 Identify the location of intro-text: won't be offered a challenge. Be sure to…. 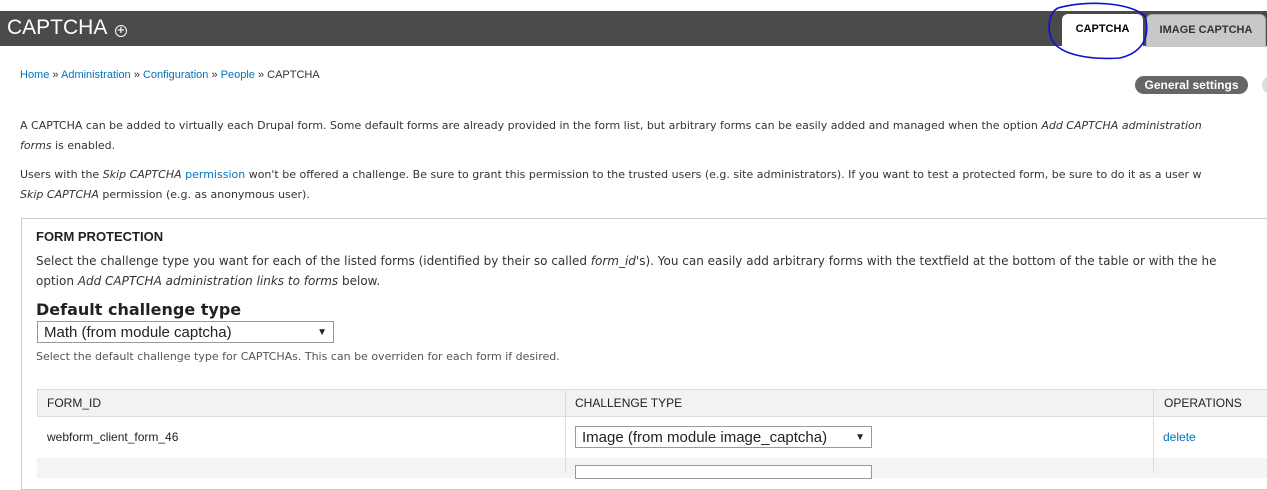
(723, 174).